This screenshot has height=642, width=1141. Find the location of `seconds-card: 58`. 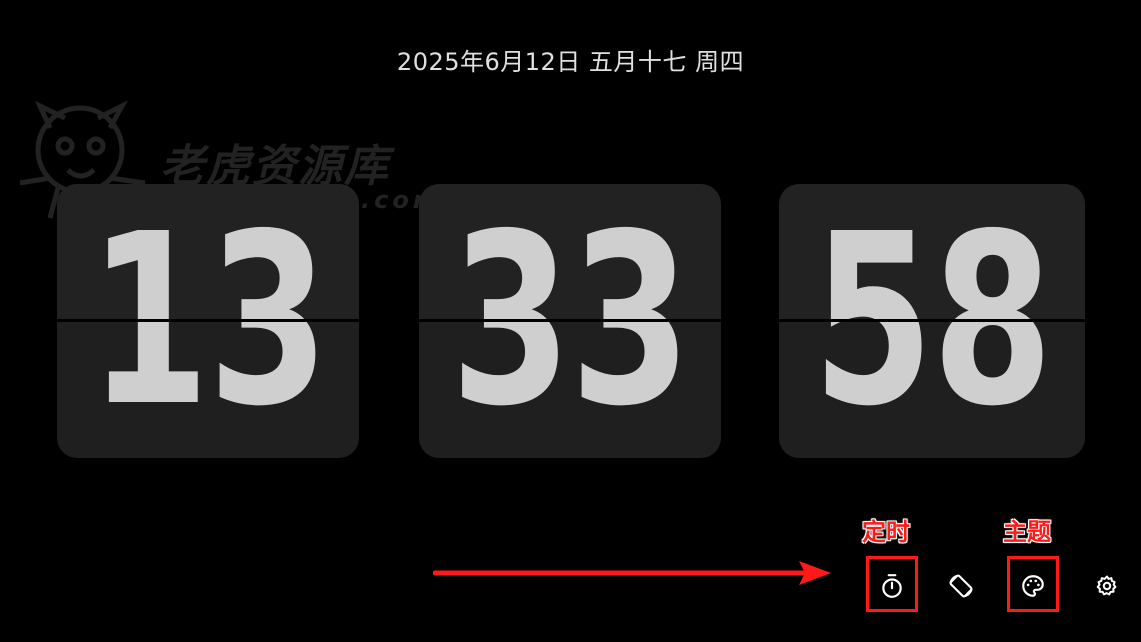

seconds-card: 58 is located at coordinates (932, 321).